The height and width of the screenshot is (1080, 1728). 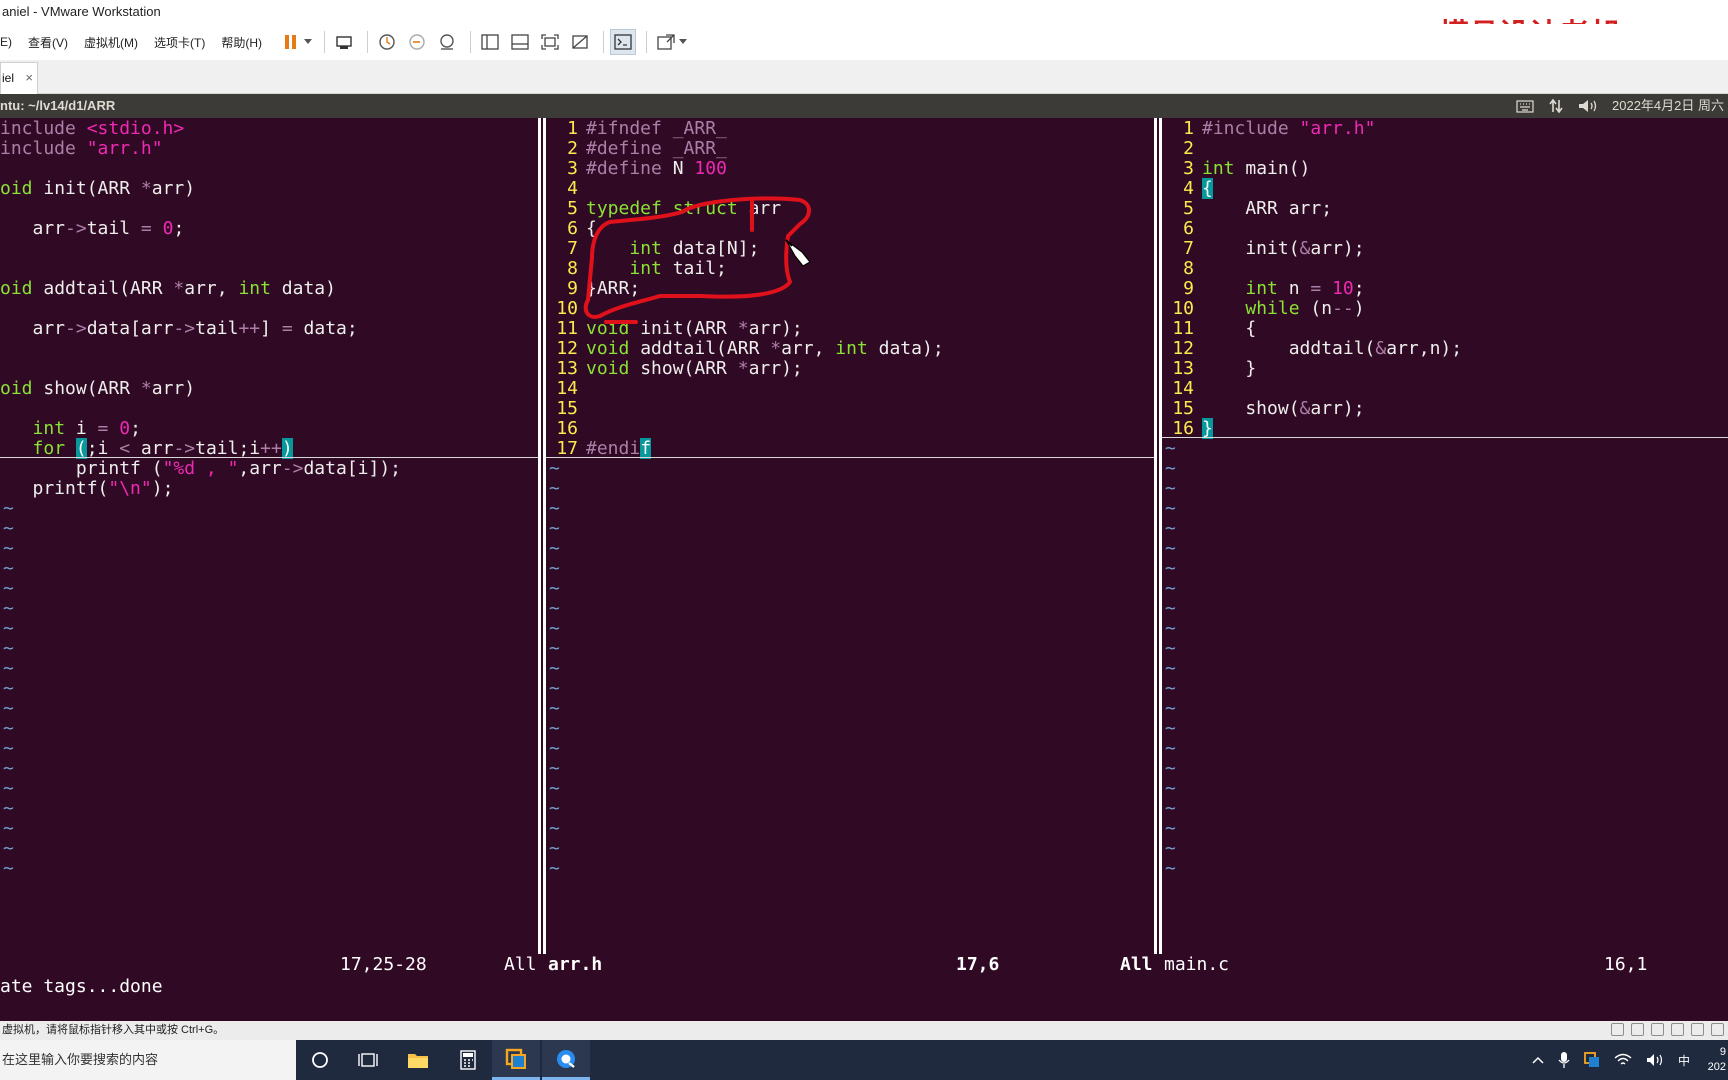 What do you see at coordinates (851, 429) in the screenshot?
I see `code-line: 16` at bounding box center [851, 429].